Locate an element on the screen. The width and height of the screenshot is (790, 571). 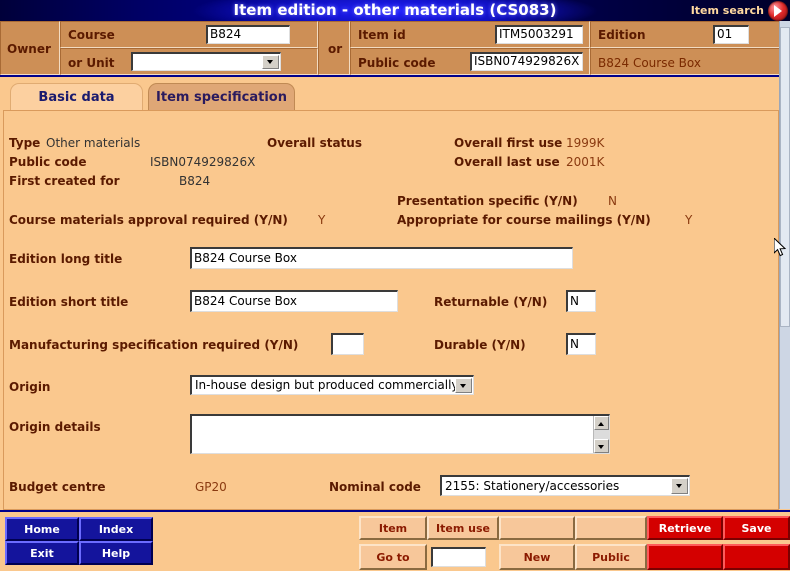
exit-button: Exit is located at coordinates (42, 553).